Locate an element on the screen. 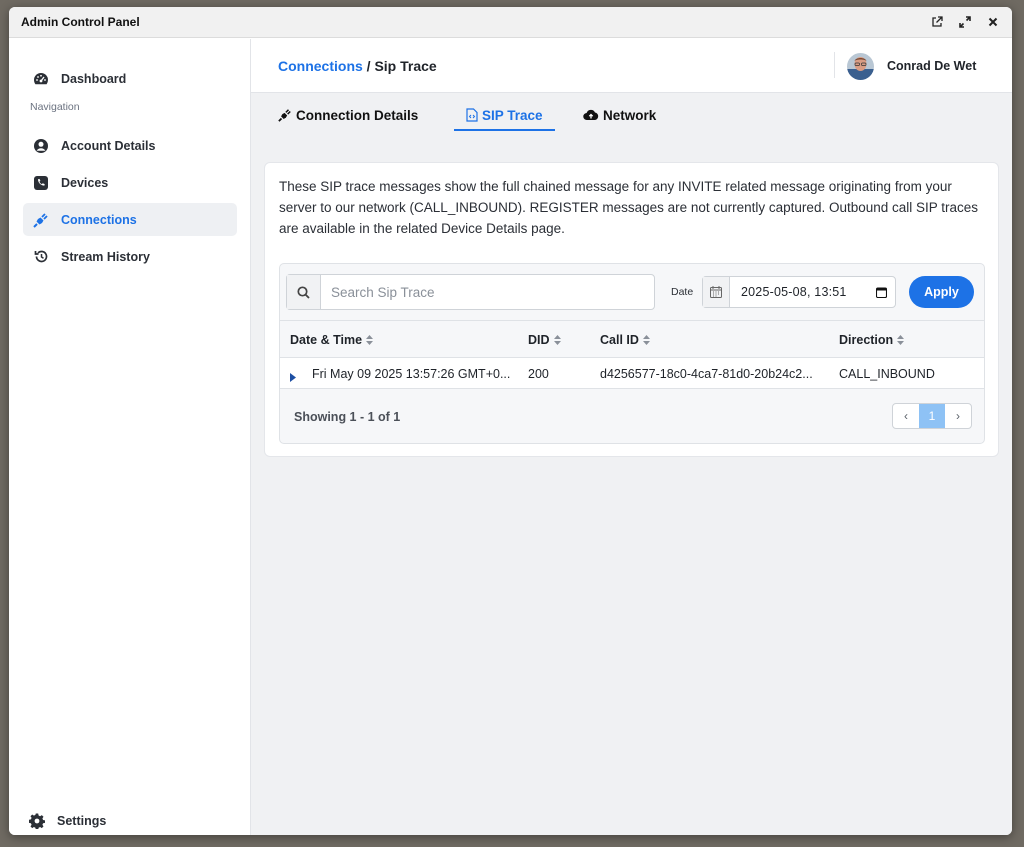  tab-sip-trace: SIP Trace is located at coordinates (504, 115).